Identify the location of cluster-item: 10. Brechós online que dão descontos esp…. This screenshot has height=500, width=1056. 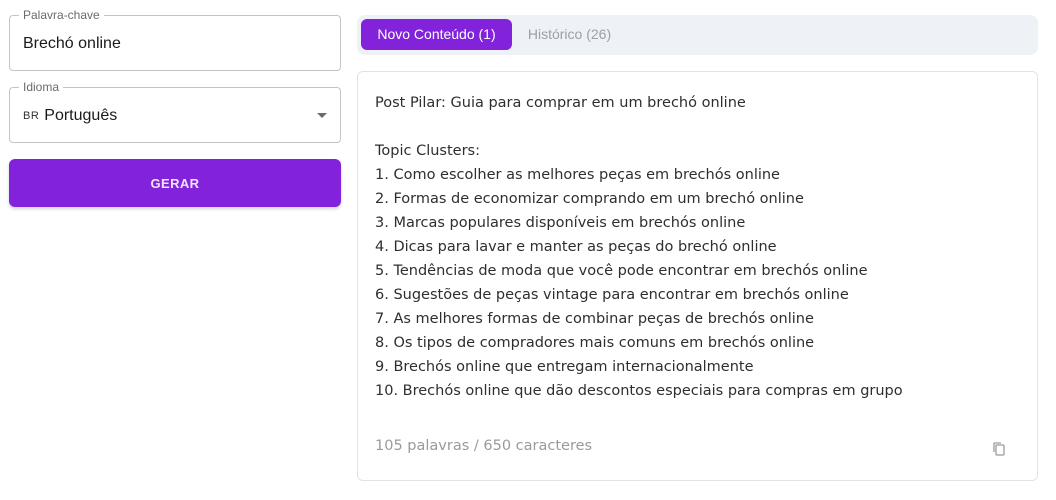
(639, 391).